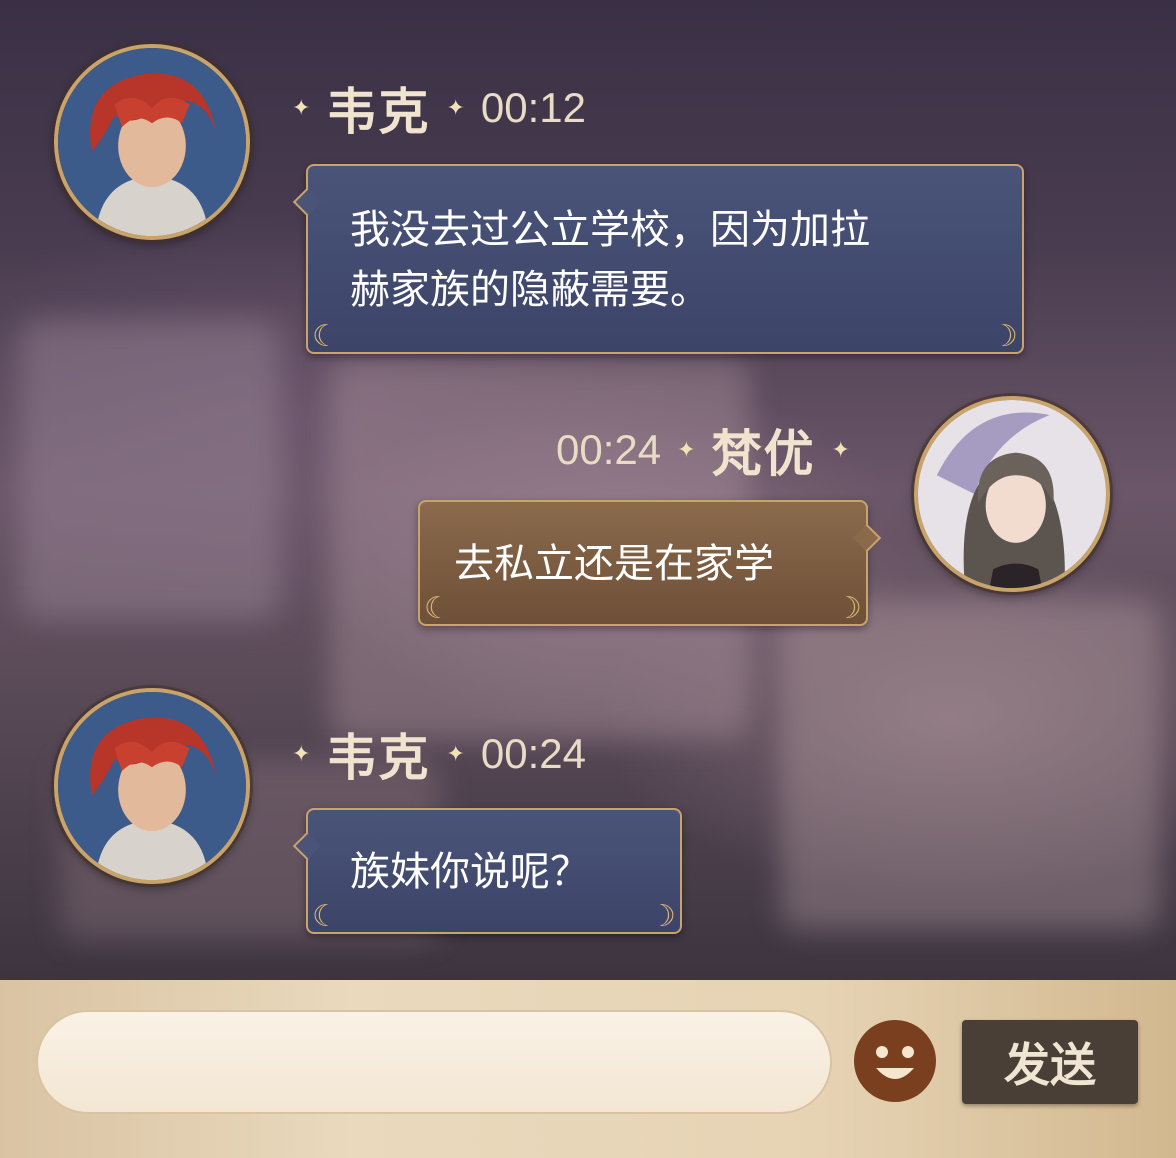 Image resolution: width=1176 pixels, height=1158 pixels. What do you see at coordinates (1050, 1062) in the screenshot?
I see `send-button: 发送` at bounding box center [1050, 1062].